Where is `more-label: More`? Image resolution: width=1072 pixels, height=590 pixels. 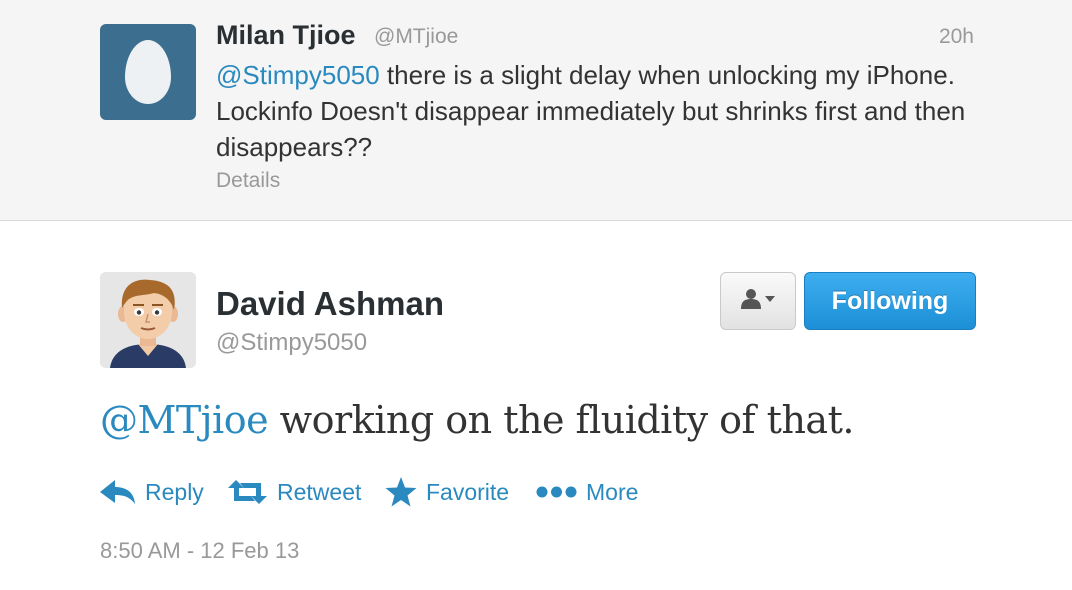 more-label: More is located at coordinates (612, 491).